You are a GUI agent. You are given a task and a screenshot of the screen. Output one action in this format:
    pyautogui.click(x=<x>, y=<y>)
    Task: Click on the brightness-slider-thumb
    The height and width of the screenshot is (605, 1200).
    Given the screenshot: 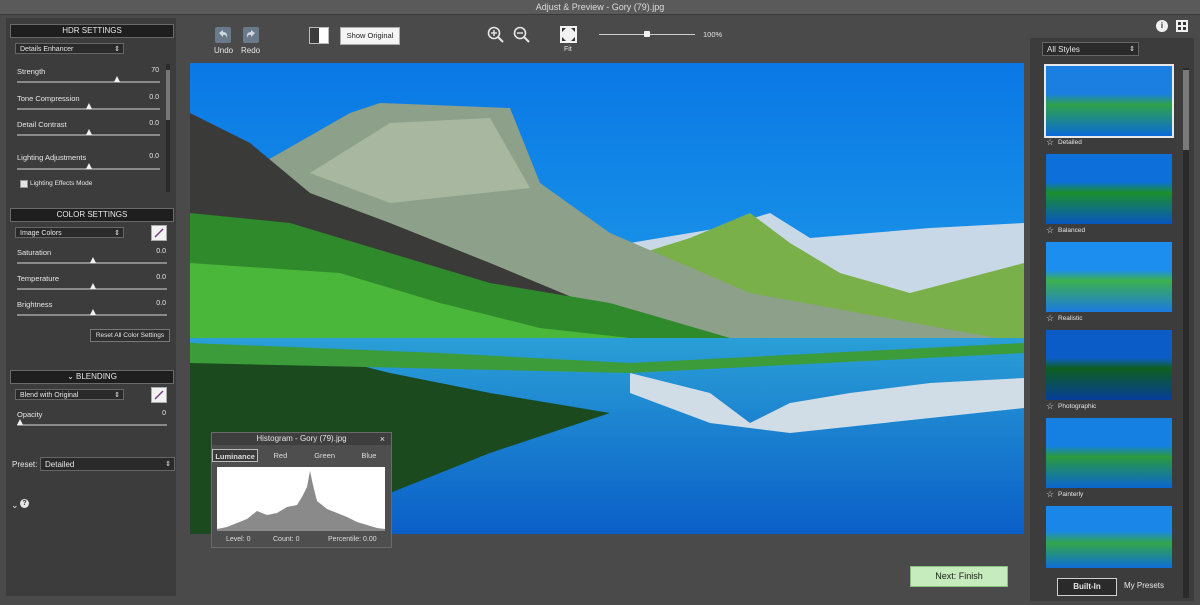 What is the action you would take?
    pyautogui.click(x=93, y=312)
    